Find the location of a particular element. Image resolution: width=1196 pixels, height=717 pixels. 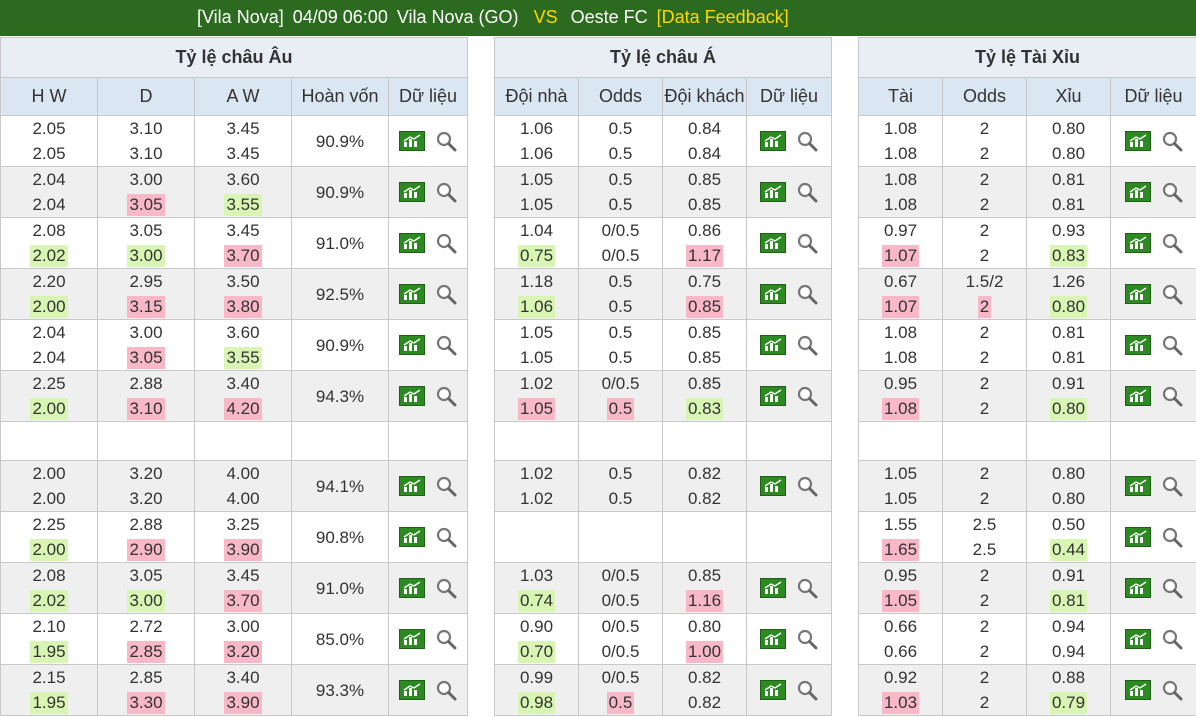

odds-cell: 1.05 1.05 is located at coordinates (536, 192).